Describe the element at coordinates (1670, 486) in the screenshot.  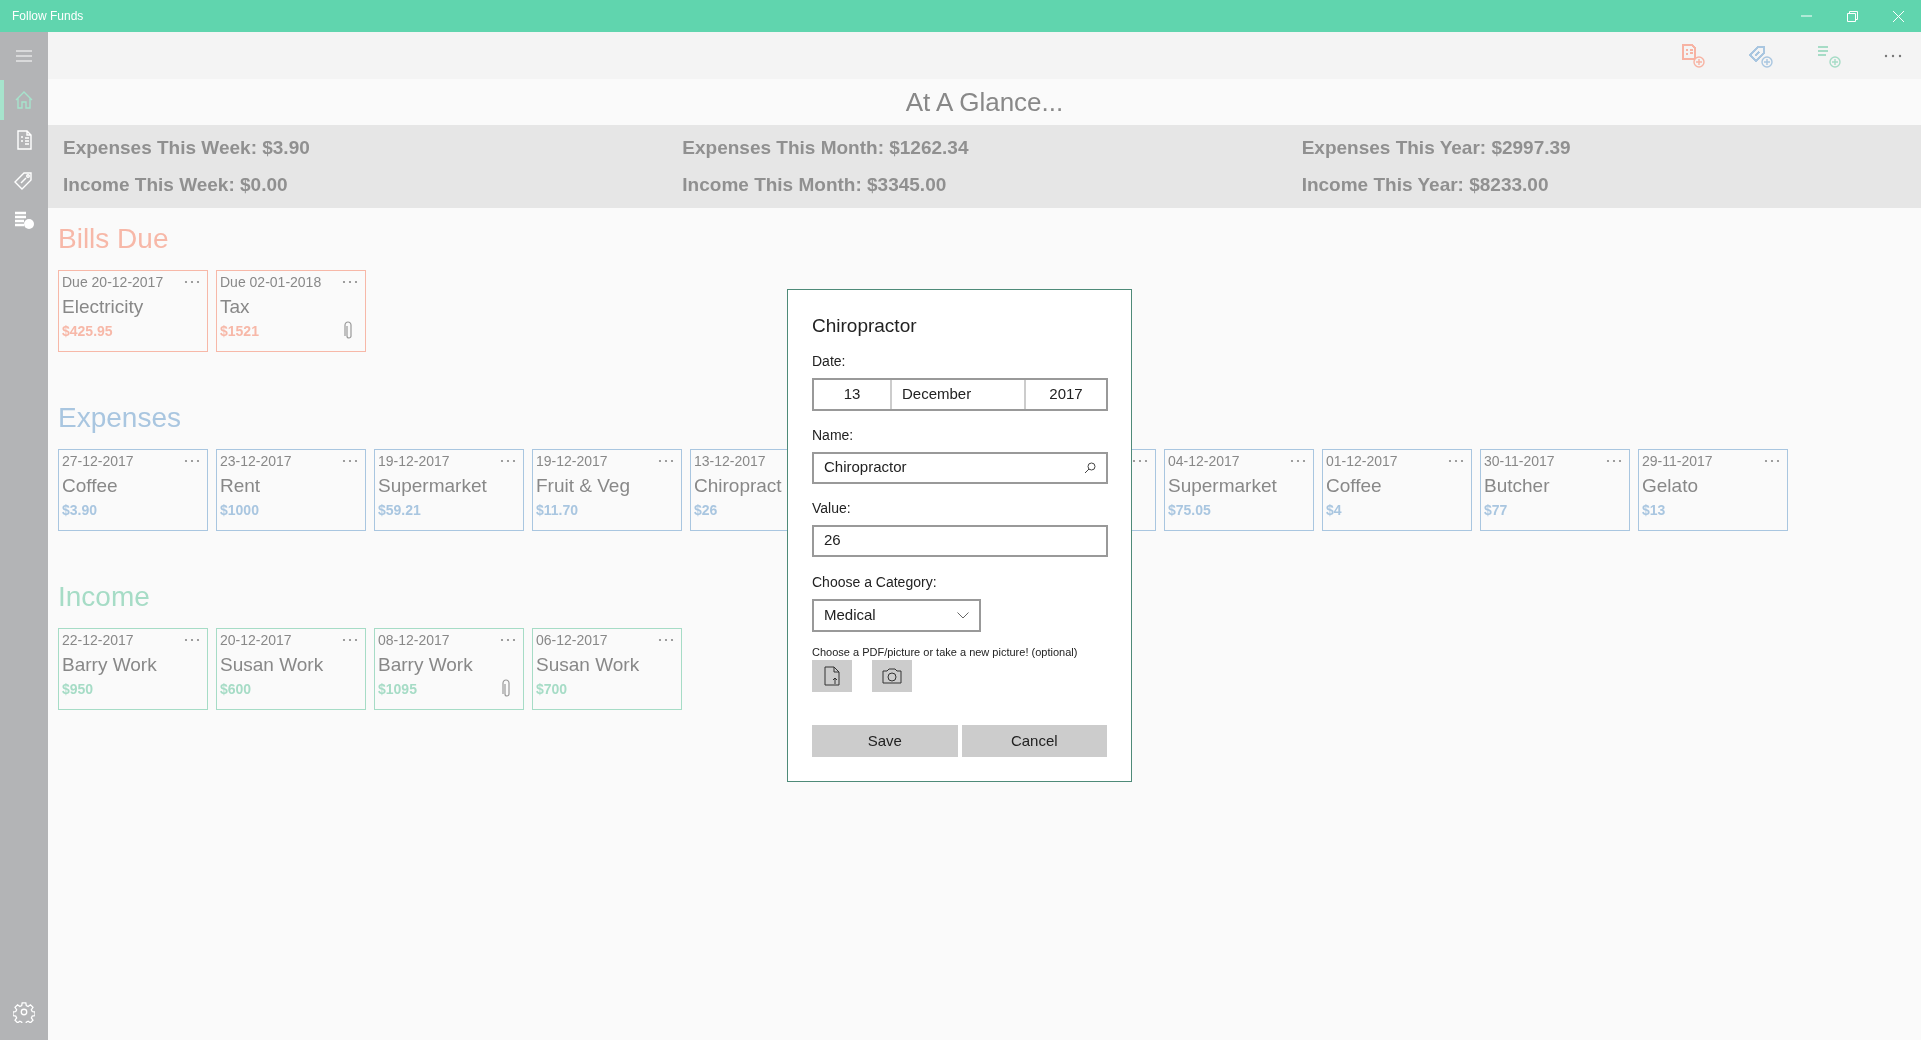
I see `entry-name: Gelato` at that location.